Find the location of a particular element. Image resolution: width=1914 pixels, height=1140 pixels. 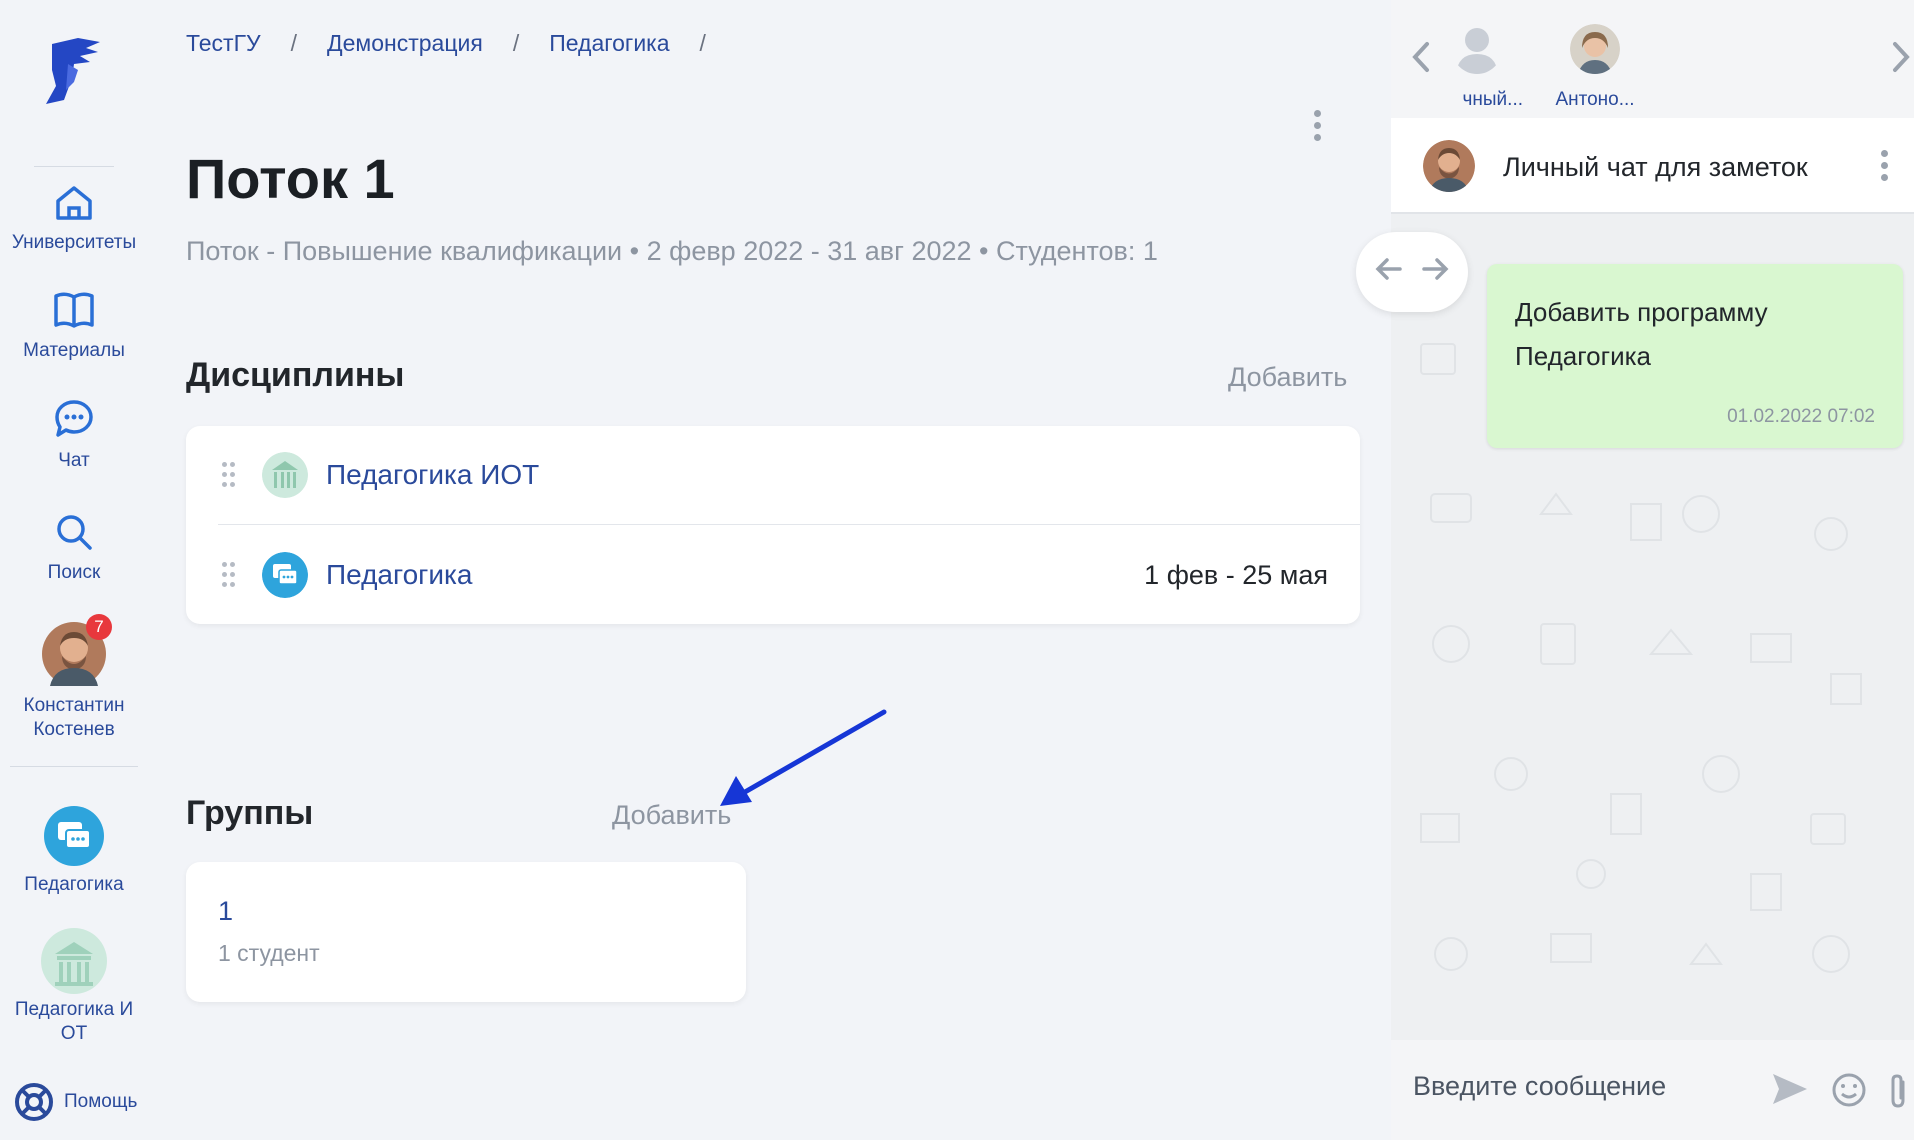

chat-input-bar is located at coordinates (1652, 1090).